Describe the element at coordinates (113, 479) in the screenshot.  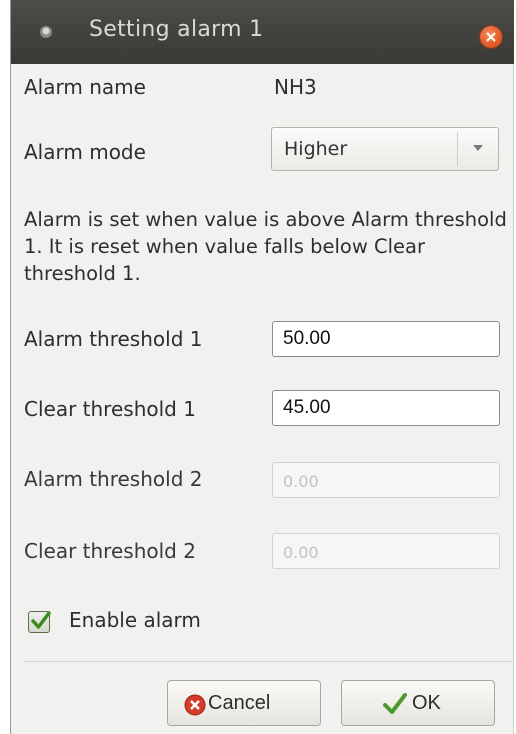
I see `alarm-threshold-2-label: Alarm threshold 2` at that location.